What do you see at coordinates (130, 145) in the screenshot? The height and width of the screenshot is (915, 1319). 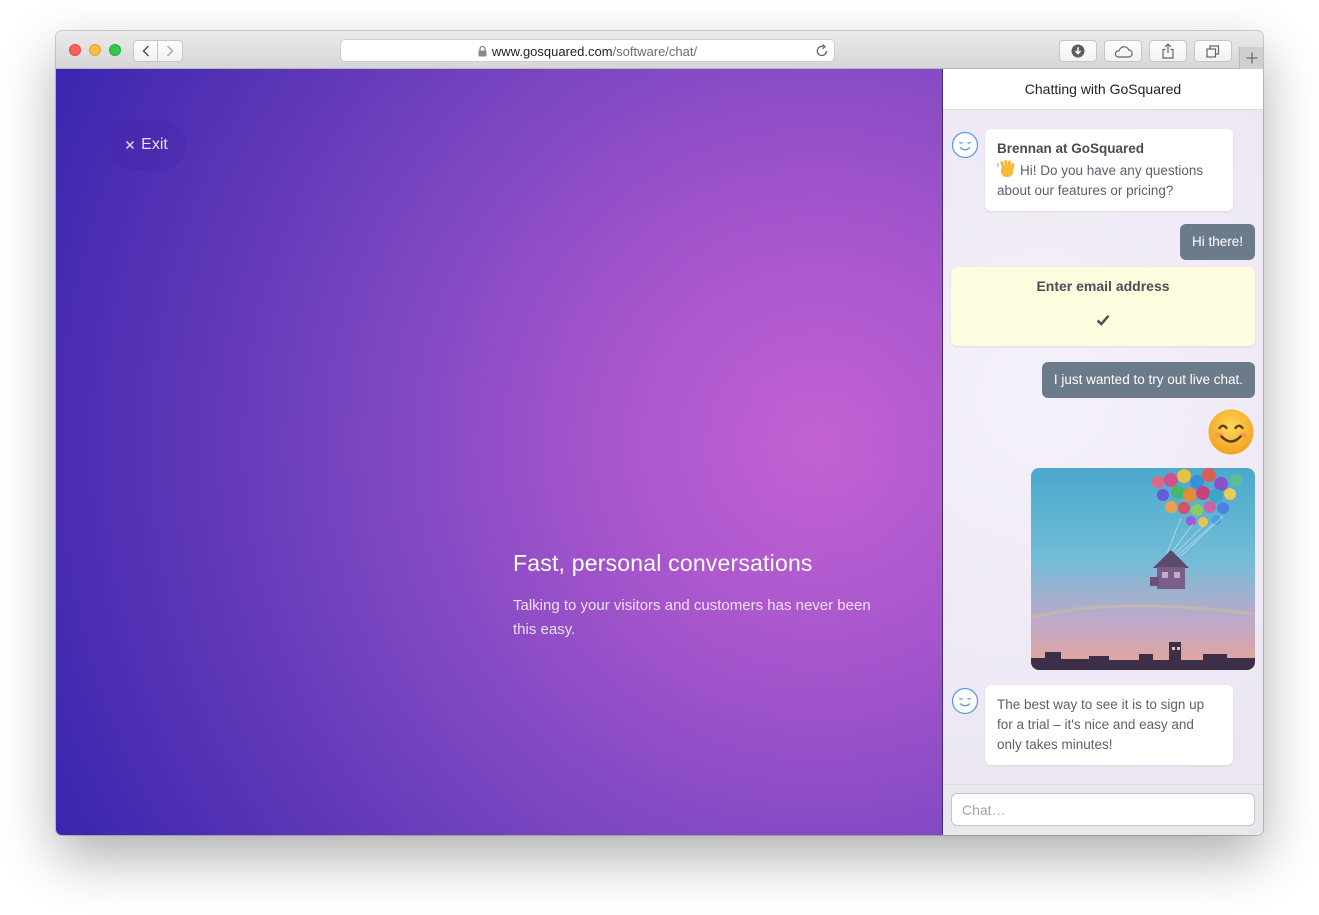 I see `close-icon` at bounding box center [130, 145].